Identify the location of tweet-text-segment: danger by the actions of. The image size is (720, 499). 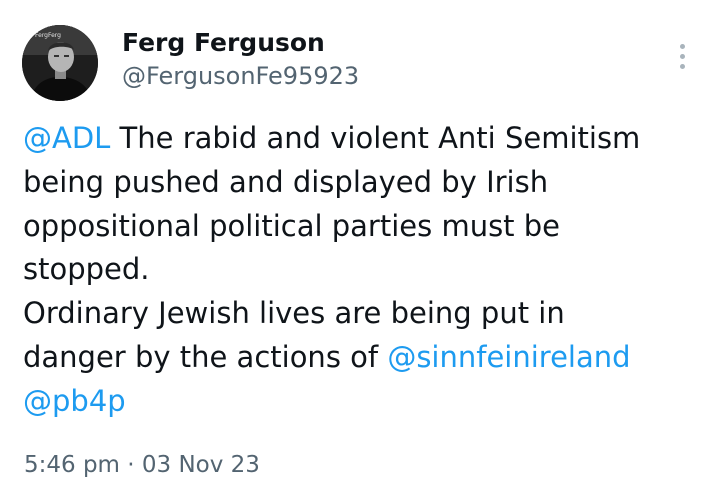
(205, 356).